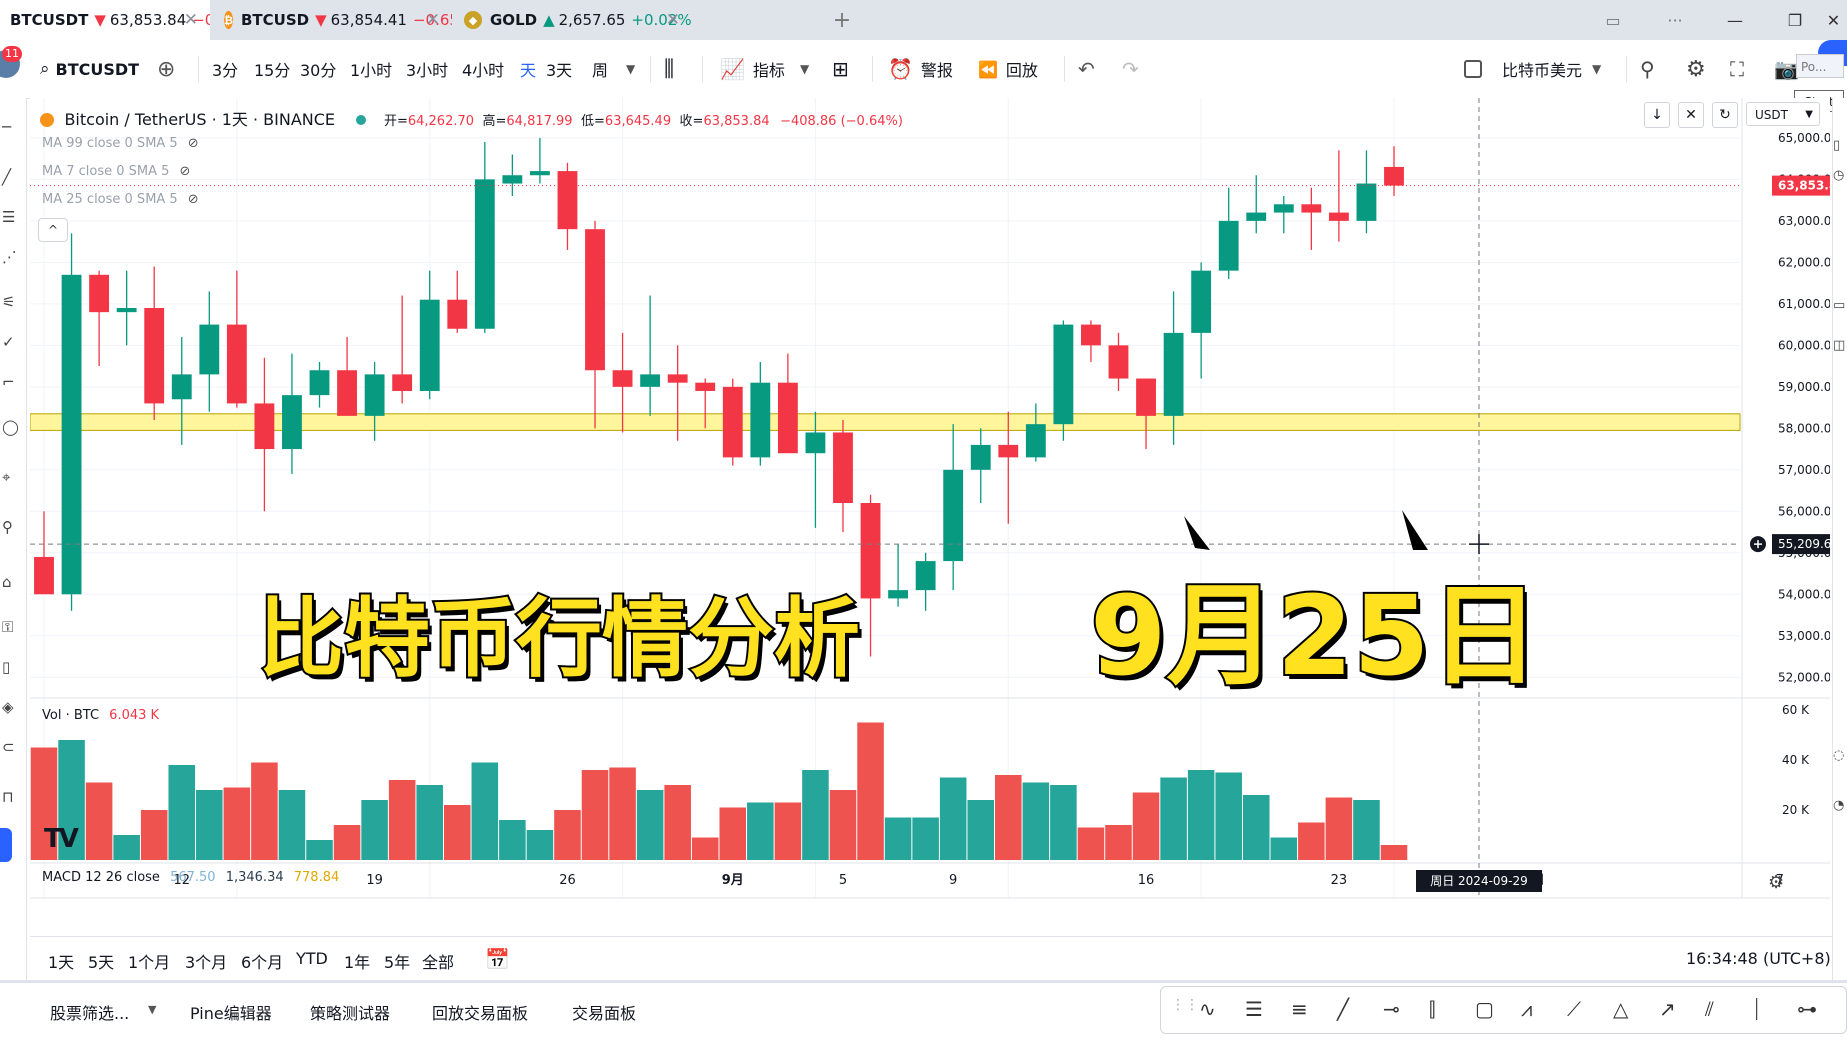 Image resolution: width=1847 pixels, height=1040 pixels. What do you see at coordinates (920, 69) in the screenshot?
I see `alerts-button: ⏰ 警报` at bounding box center [920, 69].